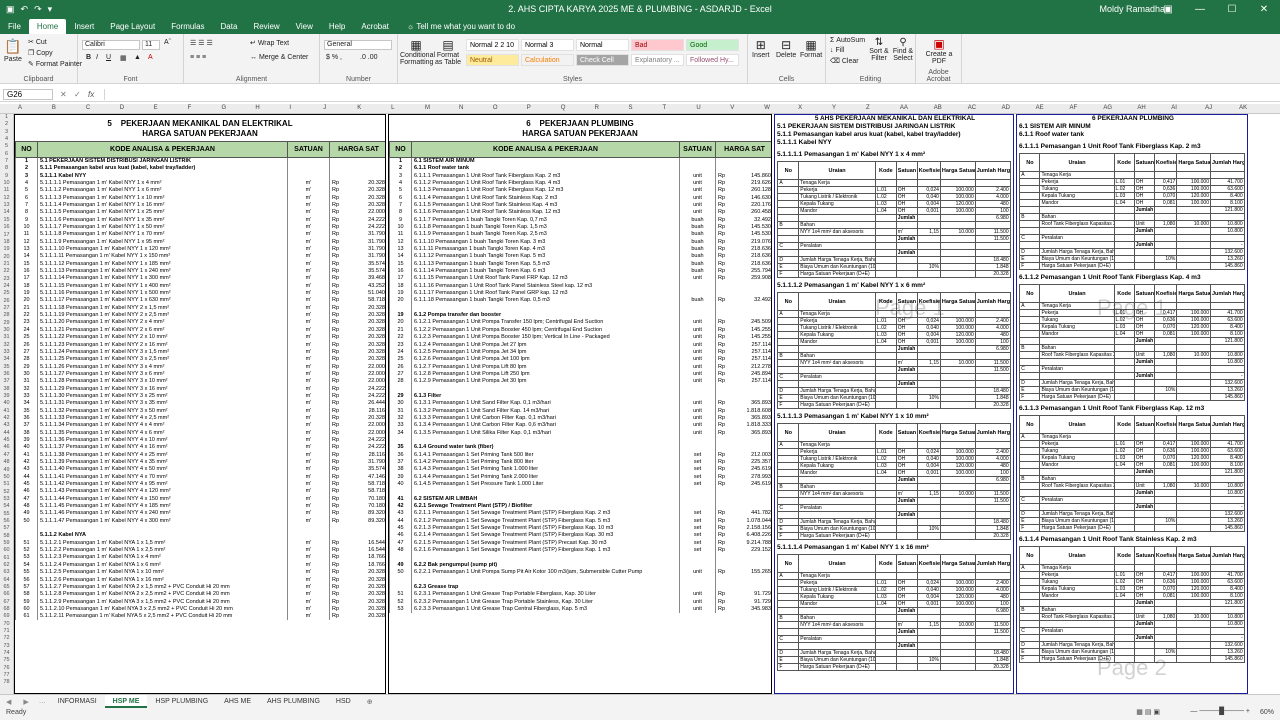 The height and width of the screenshot is (720, 1280). What do you see at coordinates (293, 701) in the screenshot?
I see `sheet-tab: AHS PLUMBING` at bounding box center [293, 701].